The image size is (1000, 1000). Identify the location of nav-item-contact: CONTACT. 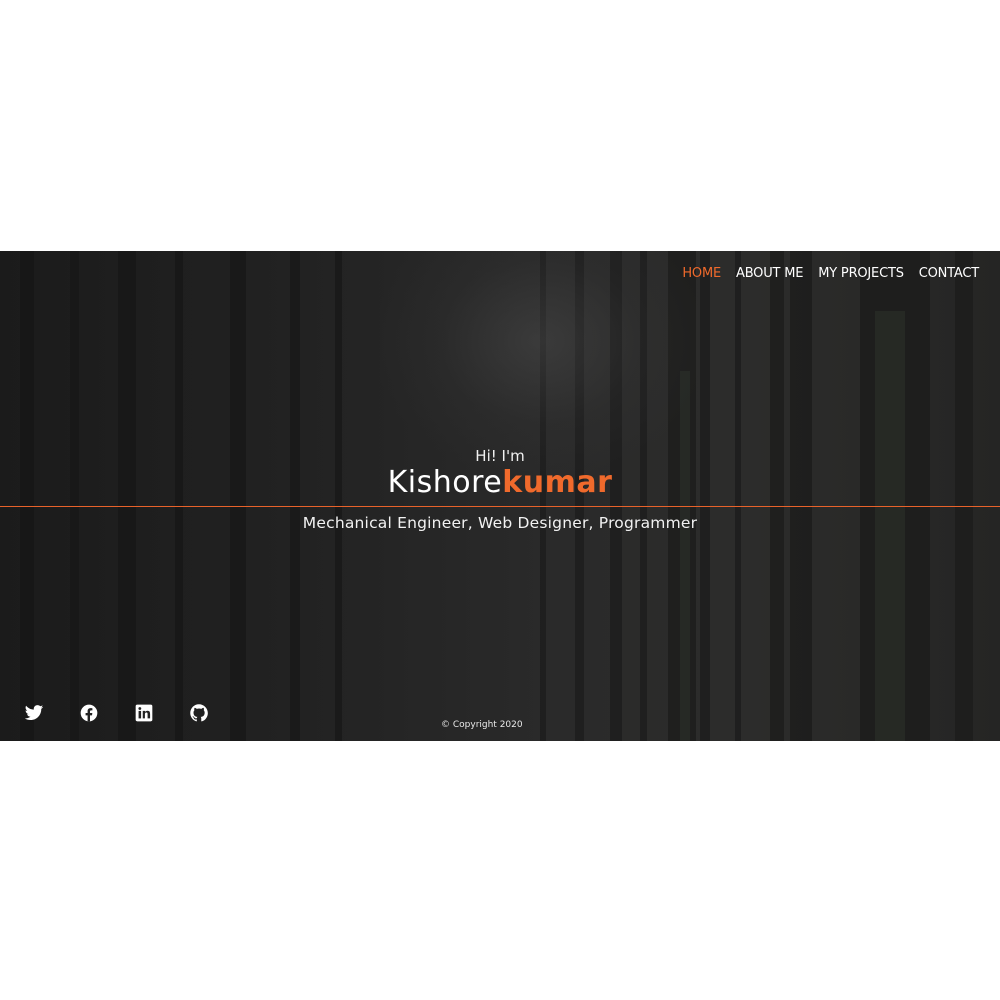
(949, 273).